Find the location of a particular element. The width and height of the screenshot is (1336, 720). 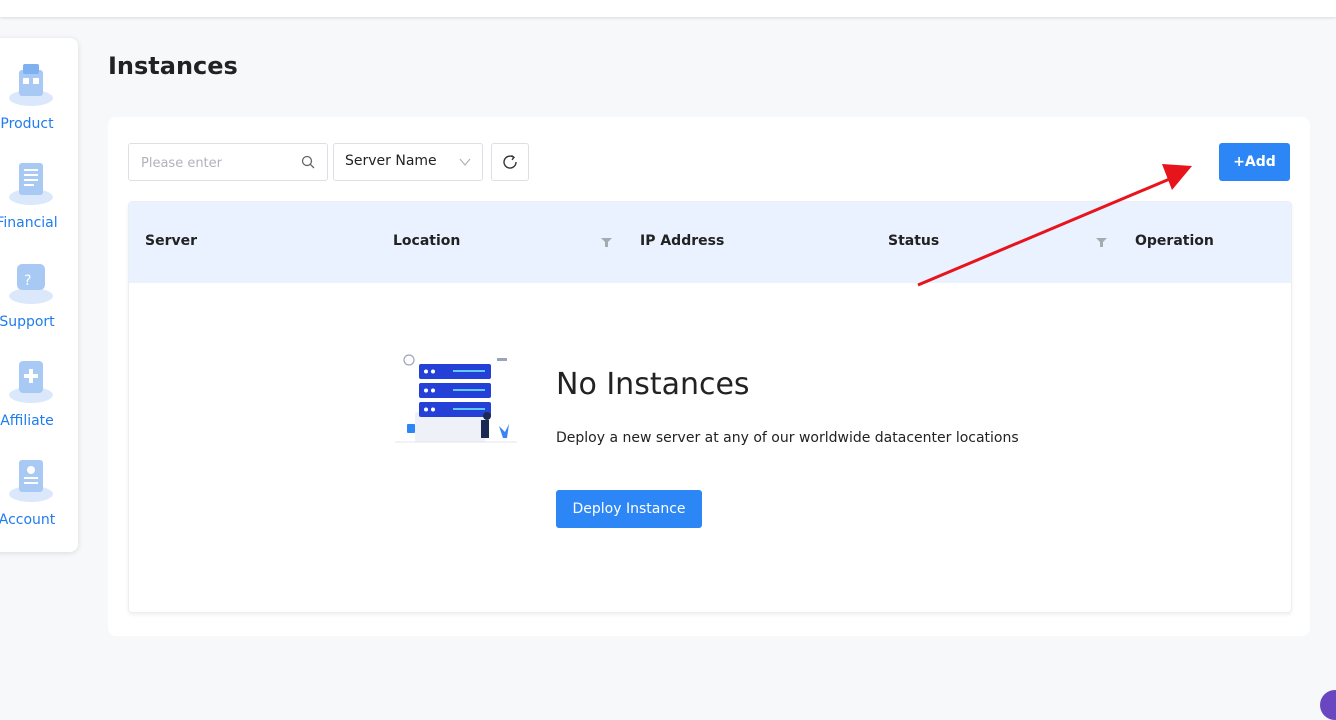

column-header-location: Location is located at coordinates (427, 241).